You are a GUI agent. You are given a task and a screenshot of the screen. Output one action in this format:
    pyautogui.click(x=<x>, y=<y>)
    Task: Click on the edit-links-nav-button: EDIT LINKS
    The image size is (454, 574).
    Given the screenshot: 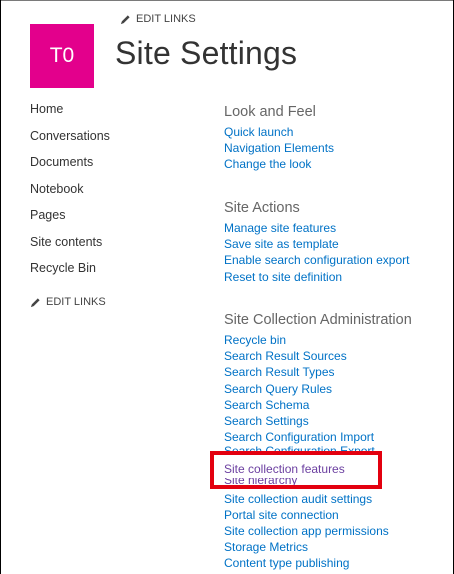 What is the action you would take?
    pyautogui.click(x=68, y=302)
    